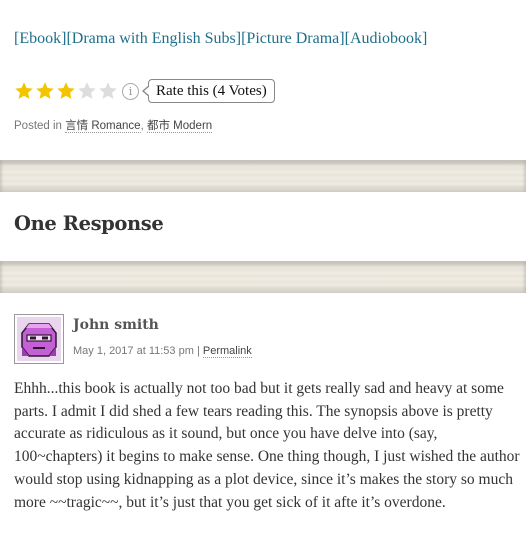  What do you see at coordinates (208, 91) in the screenshot?
I see `rate-this-button: Rate this (4 Votes)` at bounding box center [208, 91].